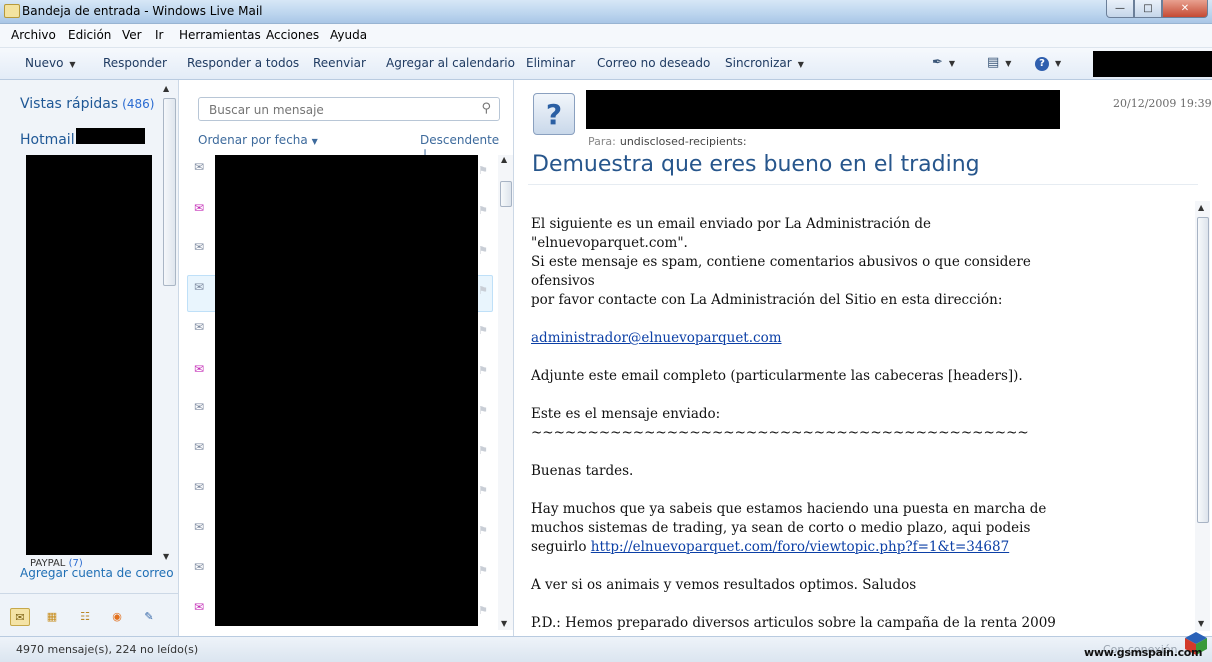 The width and height of the screenshot is (1212, 662). Describe the element at coordinates (486, 108) in the screenshot. I see `search-icon: ⚲` at that location.